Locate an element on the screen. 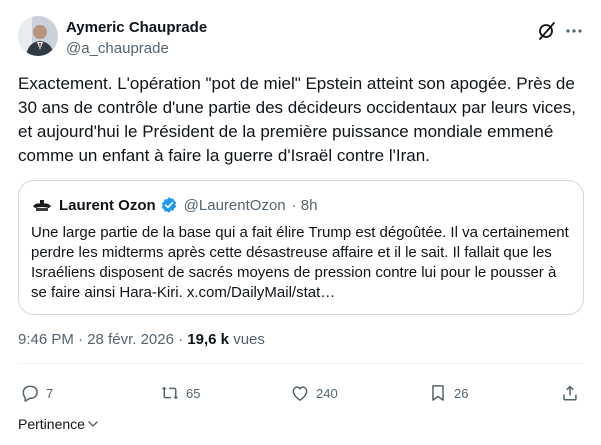  bookmark-button: 26 is located at coordinates (448, 393).